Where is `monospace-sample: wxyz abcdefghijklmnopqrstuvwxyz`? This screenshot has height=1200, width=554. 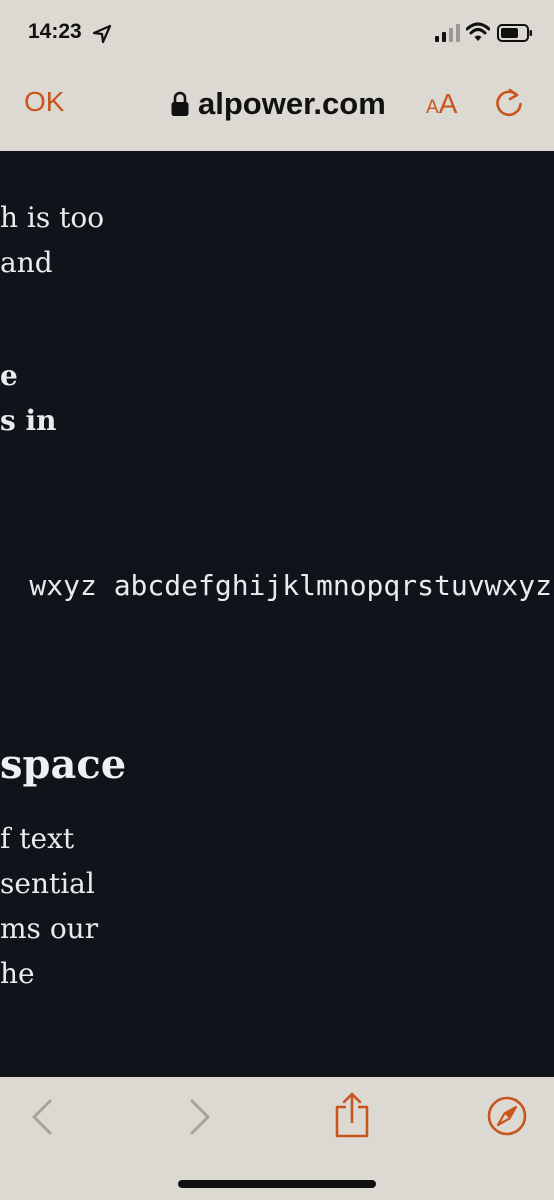
monospace-sample: wxyz abcdefghijklmnopqrstuvwxyz is located at coordinates (290, 585).